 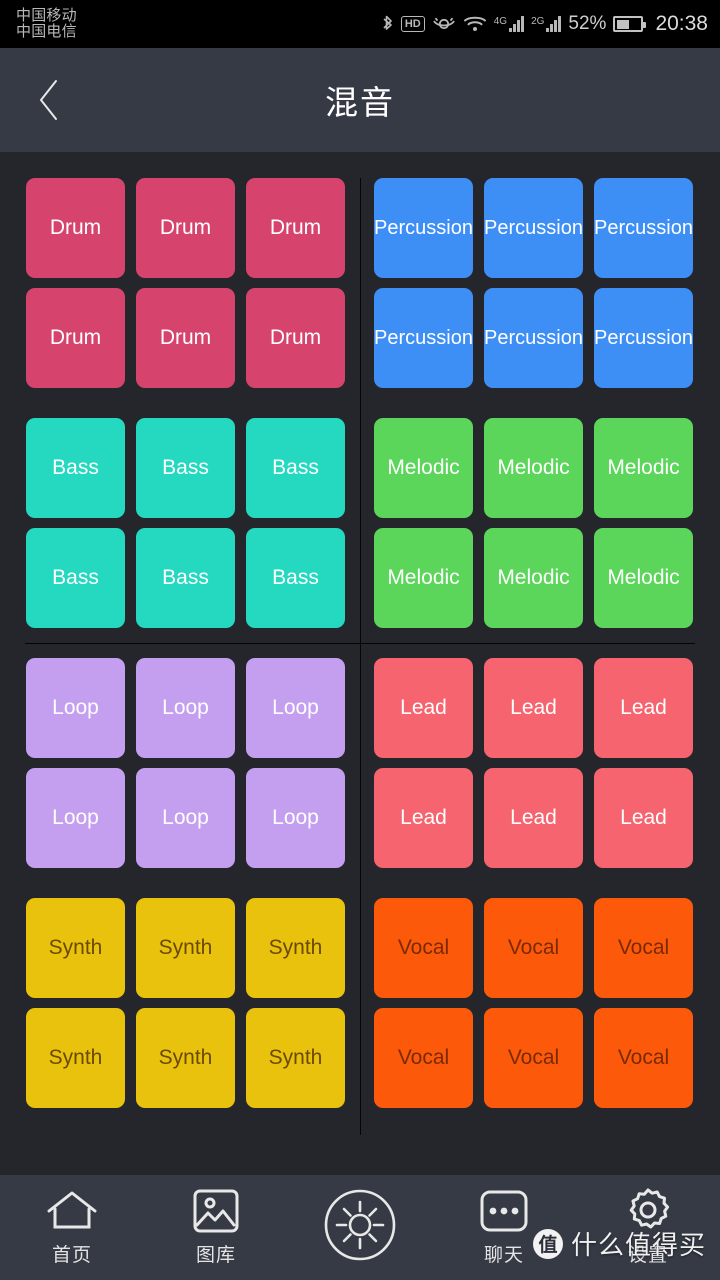 What do you see at coordinates (360, 1224) in the screenshot?
I see `sun-icon` at bounding box center [360, 1224].